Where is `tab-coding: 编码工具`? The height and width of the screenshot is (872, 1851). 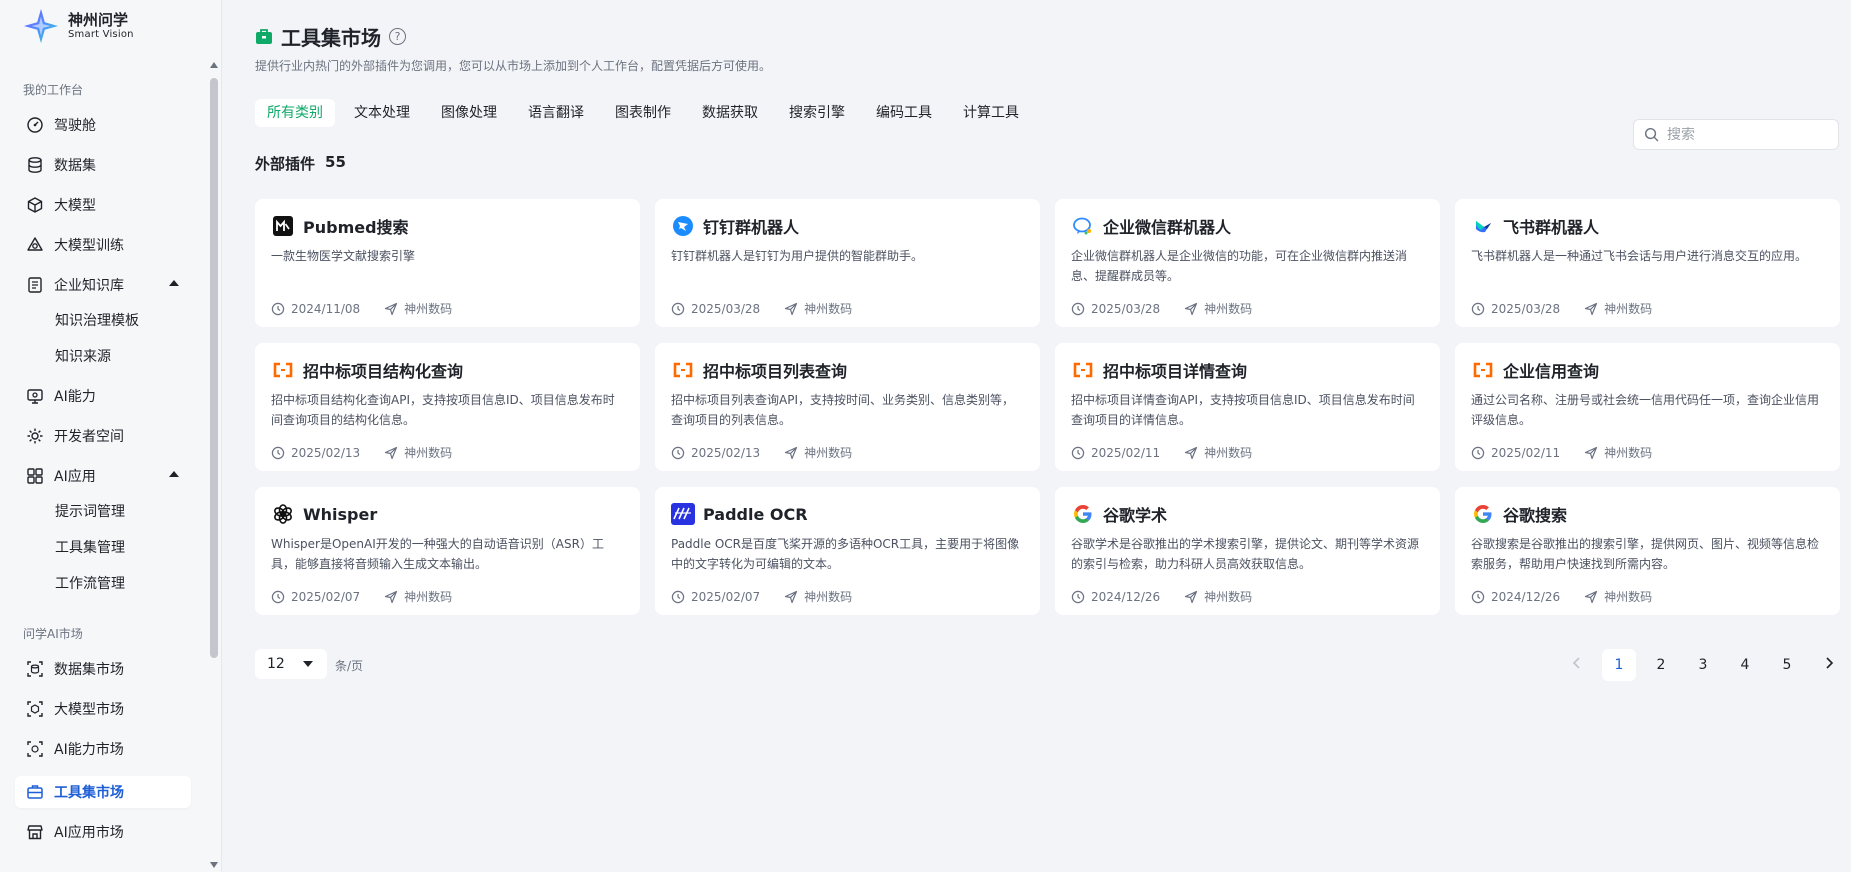 tab-coding: 编码工具 is located at coordinates (904, 113).